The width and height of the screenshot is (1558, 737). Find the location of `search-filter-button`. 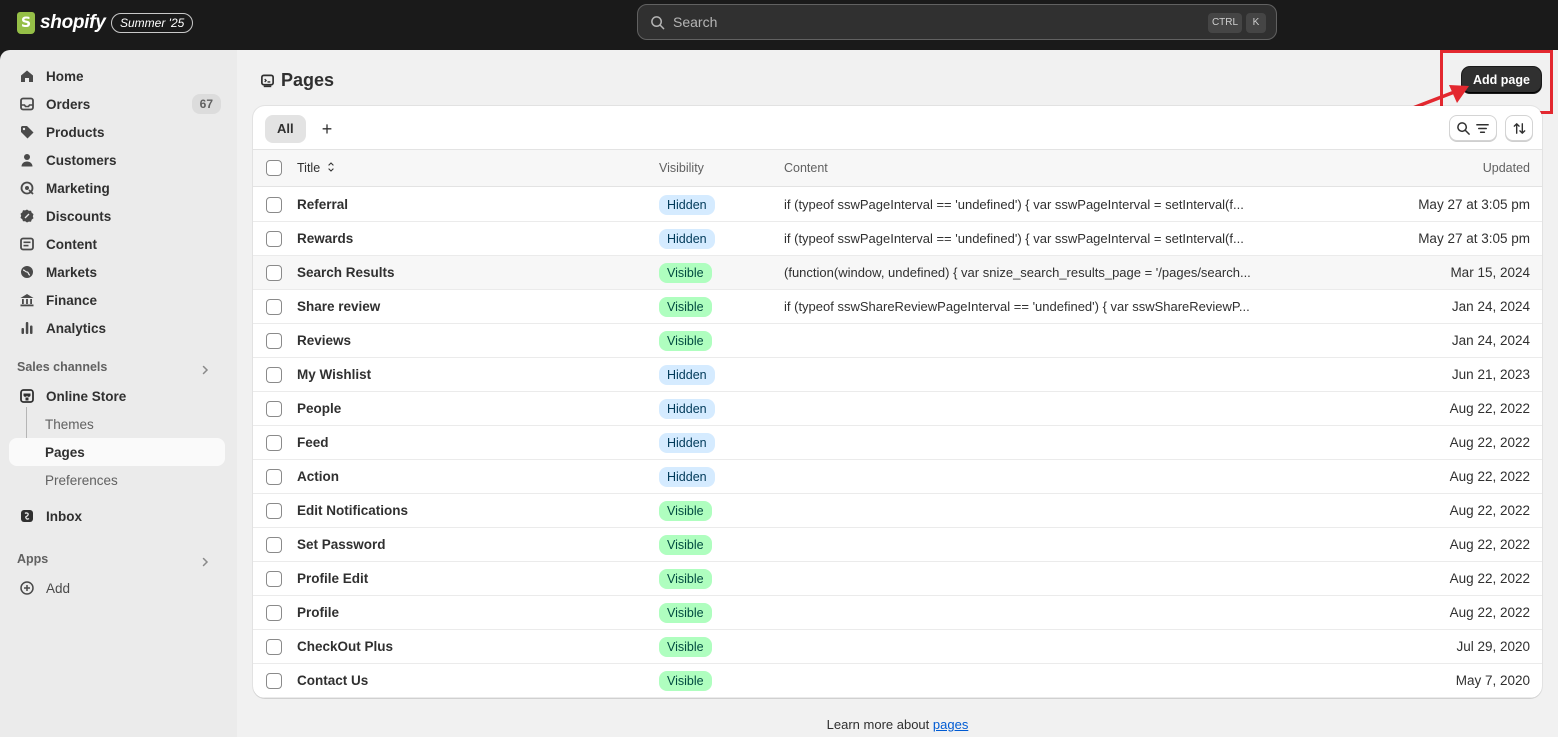

search-filter-button is located at coordinates (1473, 128).